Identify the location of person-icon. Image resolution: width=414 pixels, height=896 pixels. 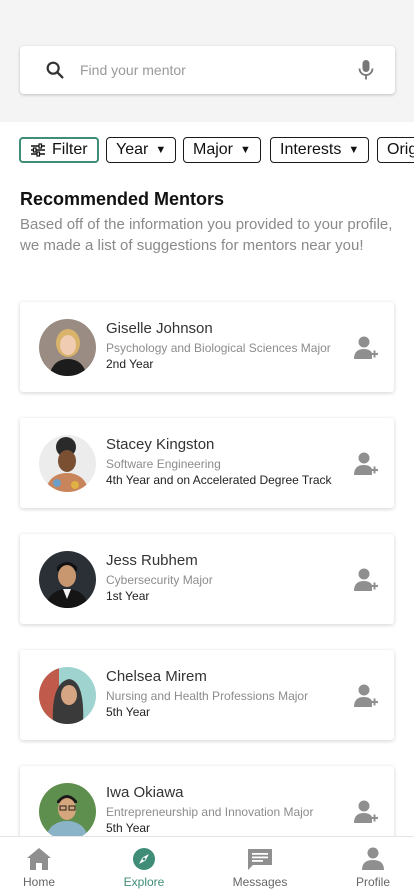
(373, 858).